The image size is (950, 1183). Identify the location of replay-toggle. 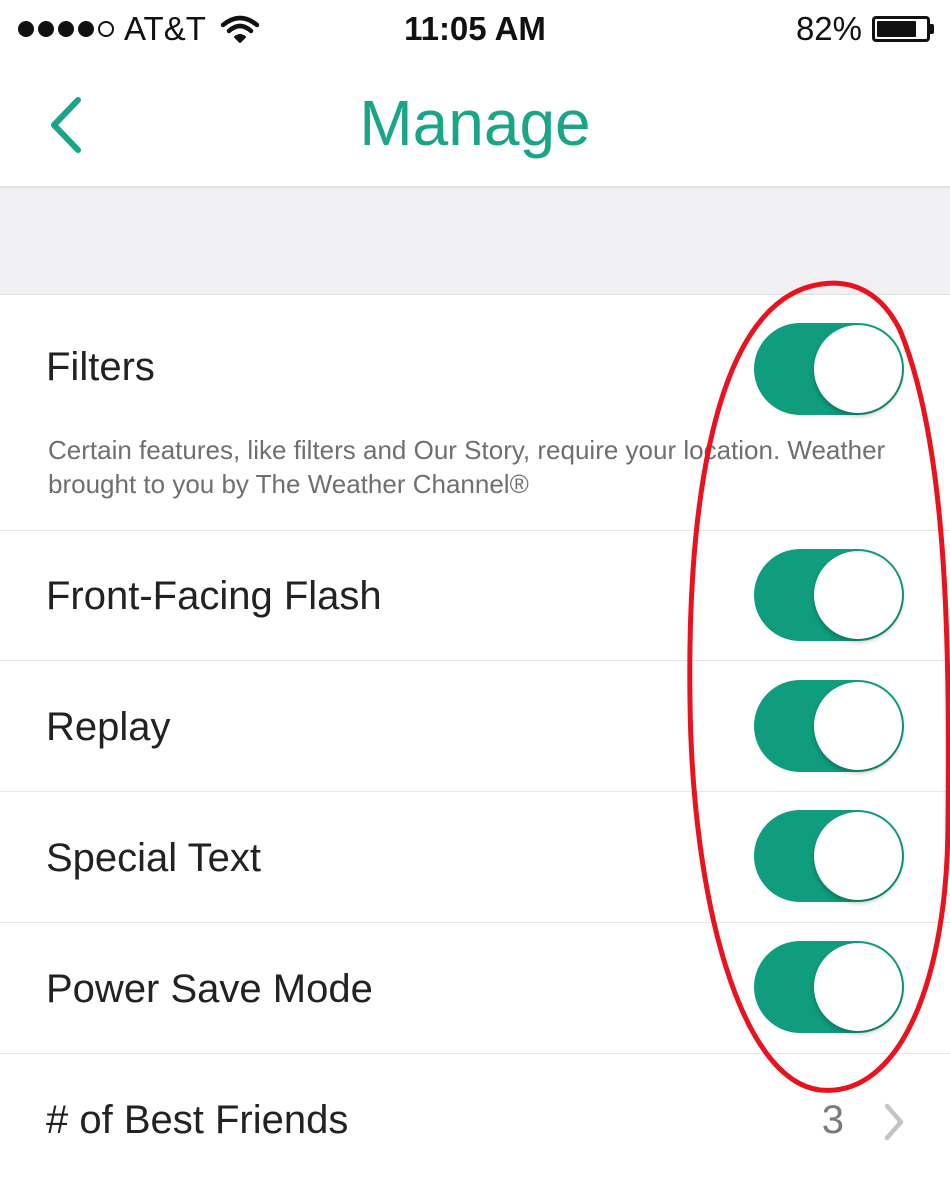
(829, 726).